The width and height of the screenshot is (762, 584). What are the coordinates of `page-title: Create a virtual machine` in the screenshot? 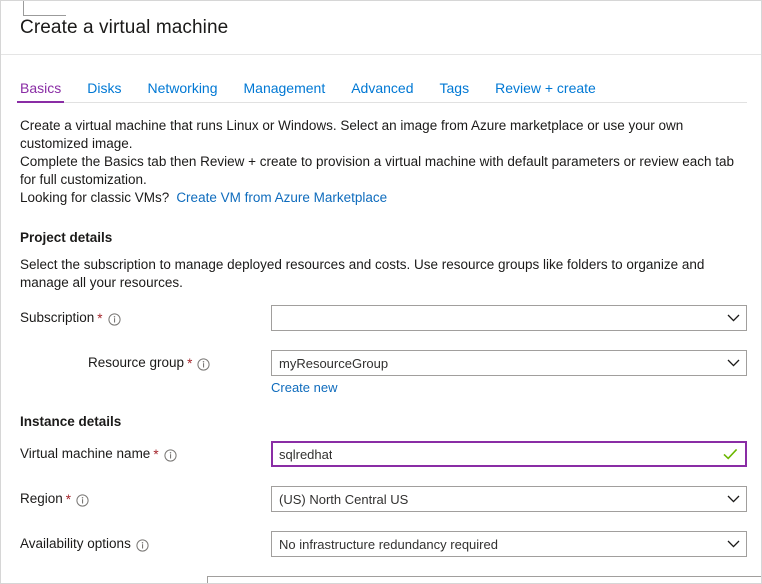 It's located at (124, 27).